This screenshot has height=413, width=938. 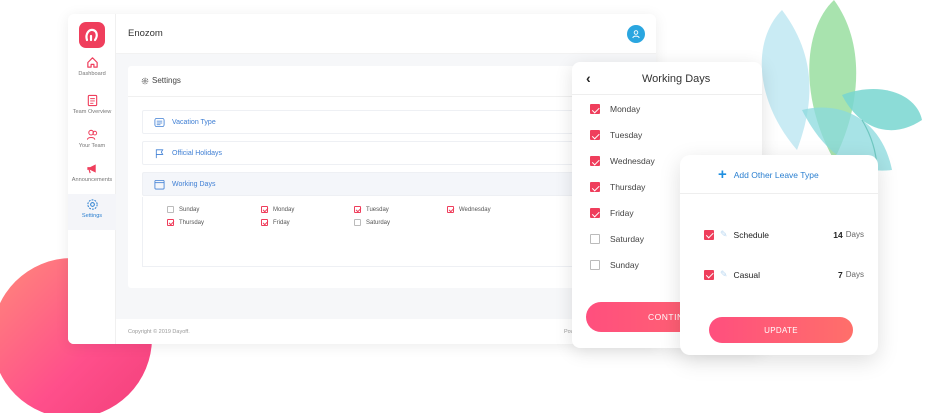 I want to click on update-button: UPDATE, so click(x=781, y=330).